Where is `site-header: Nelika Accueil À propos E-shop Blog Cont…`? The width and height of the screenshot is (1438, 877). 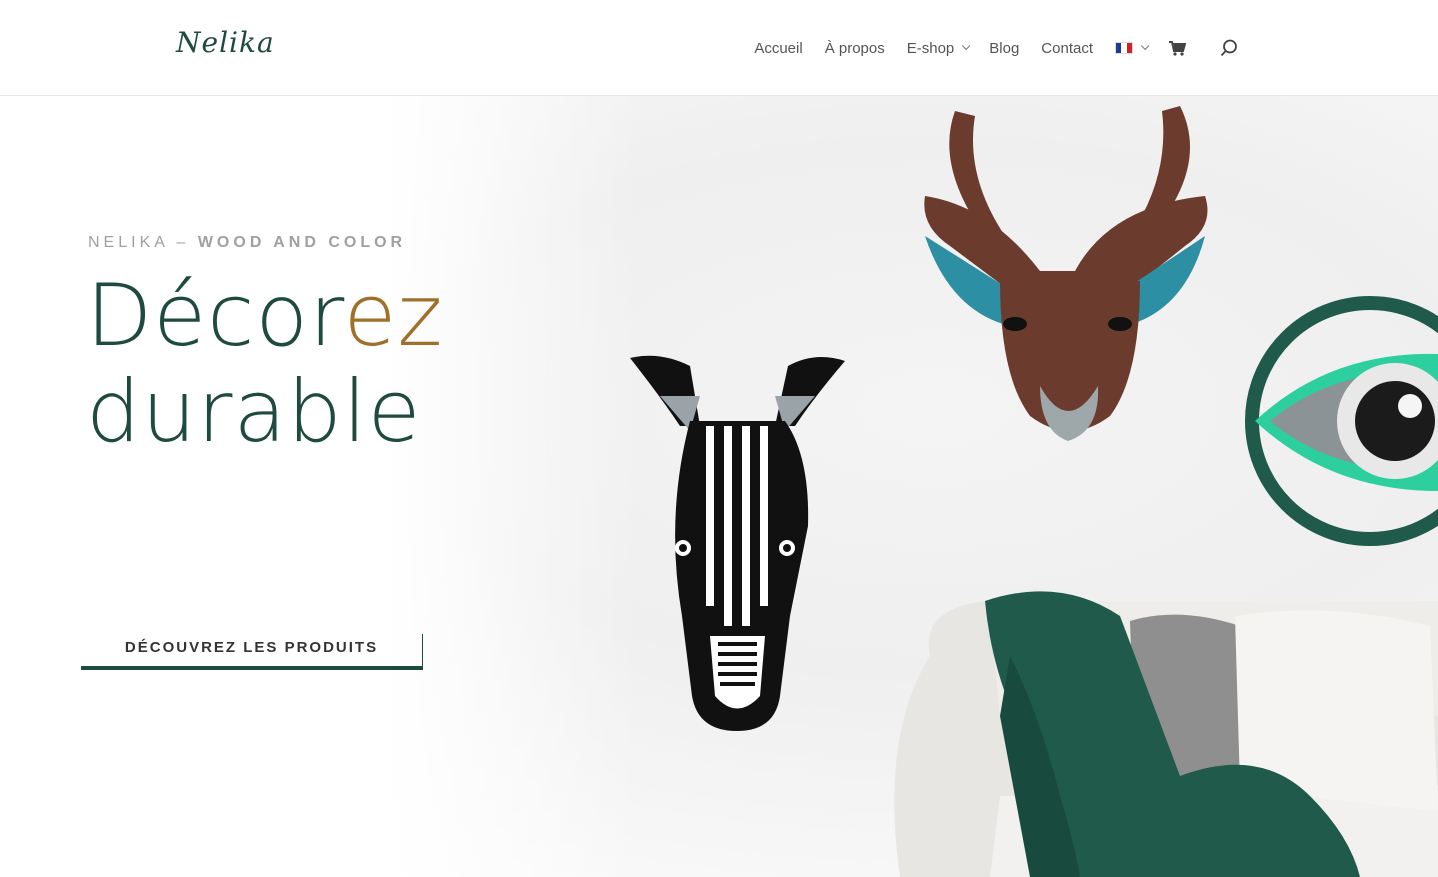 site-header: Nelika Accueil À propos E-shop Blog Cont… is located at coordinates (719, 48).